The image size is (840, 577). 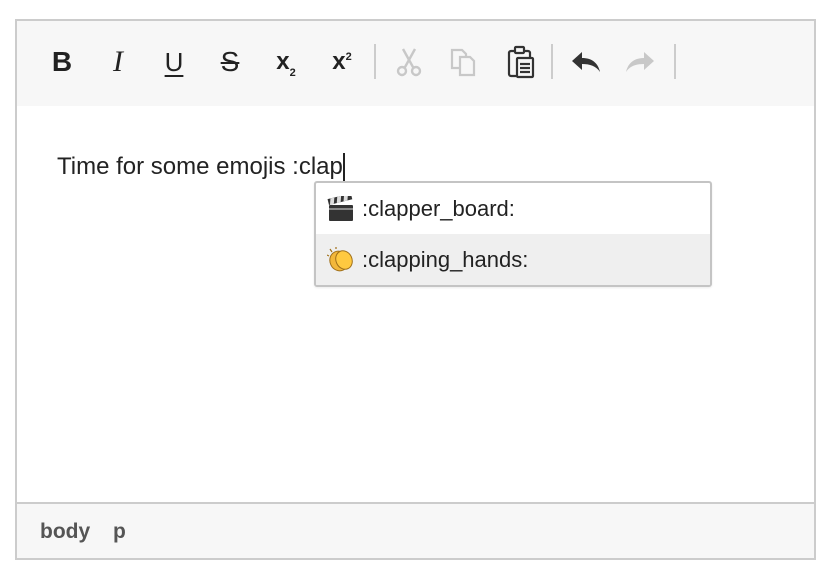 I want to click on bold-button: B, so click(x=62, y=62).